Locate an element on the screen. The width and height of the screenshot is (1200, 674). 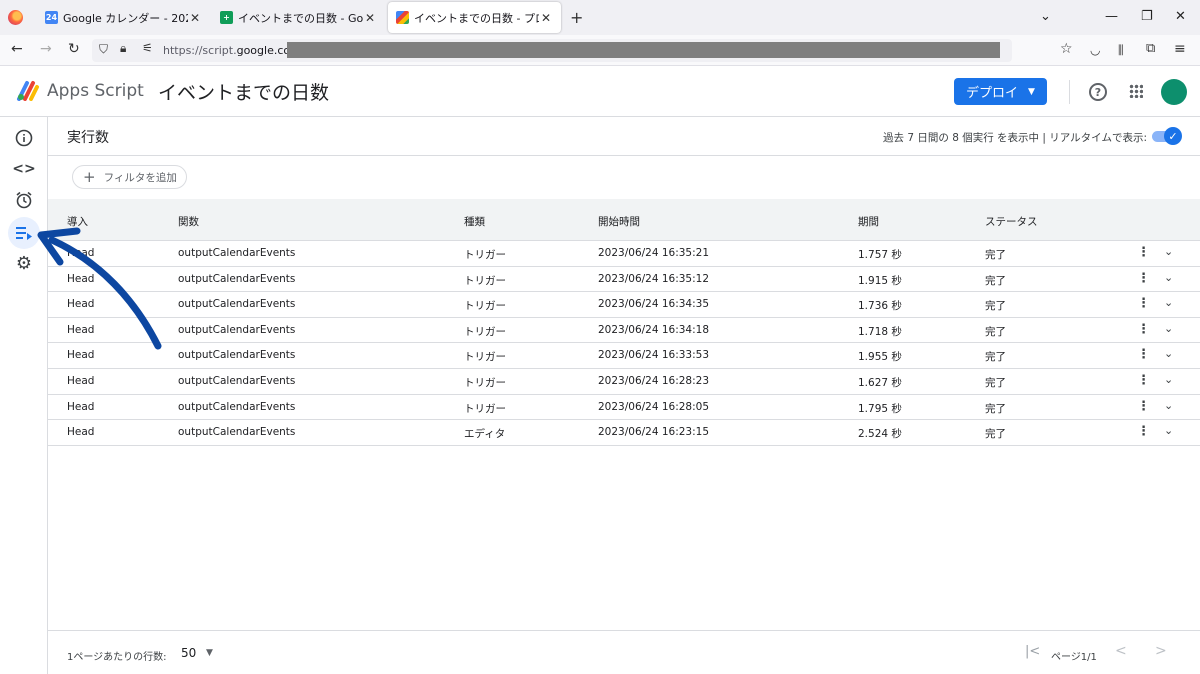
browser-tab-apps-script: イベントまでの日数 - プロジェクトの ✕ is located at coordinates (474, 17).